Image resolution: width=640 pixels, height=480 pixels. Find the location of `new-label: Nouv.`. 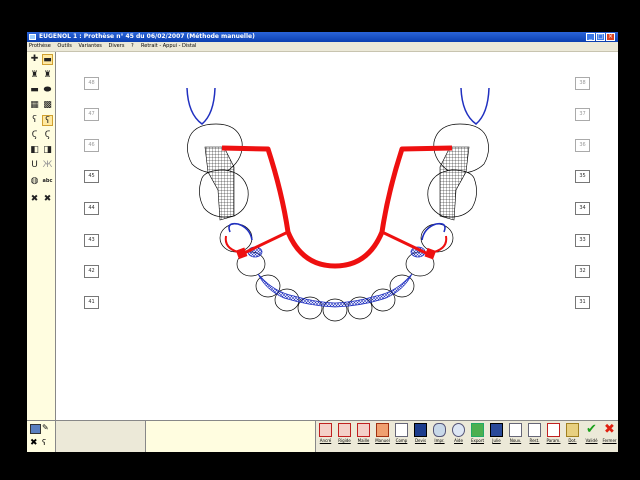

new-label: Nouv. is located at coordinates (515, 440).